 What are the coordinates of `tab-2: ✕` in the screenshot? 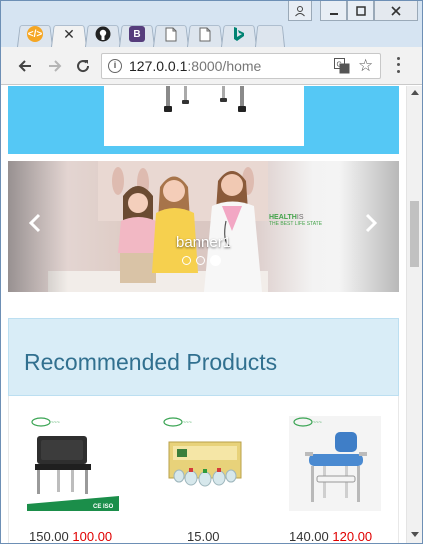 It's located at (69, 34).